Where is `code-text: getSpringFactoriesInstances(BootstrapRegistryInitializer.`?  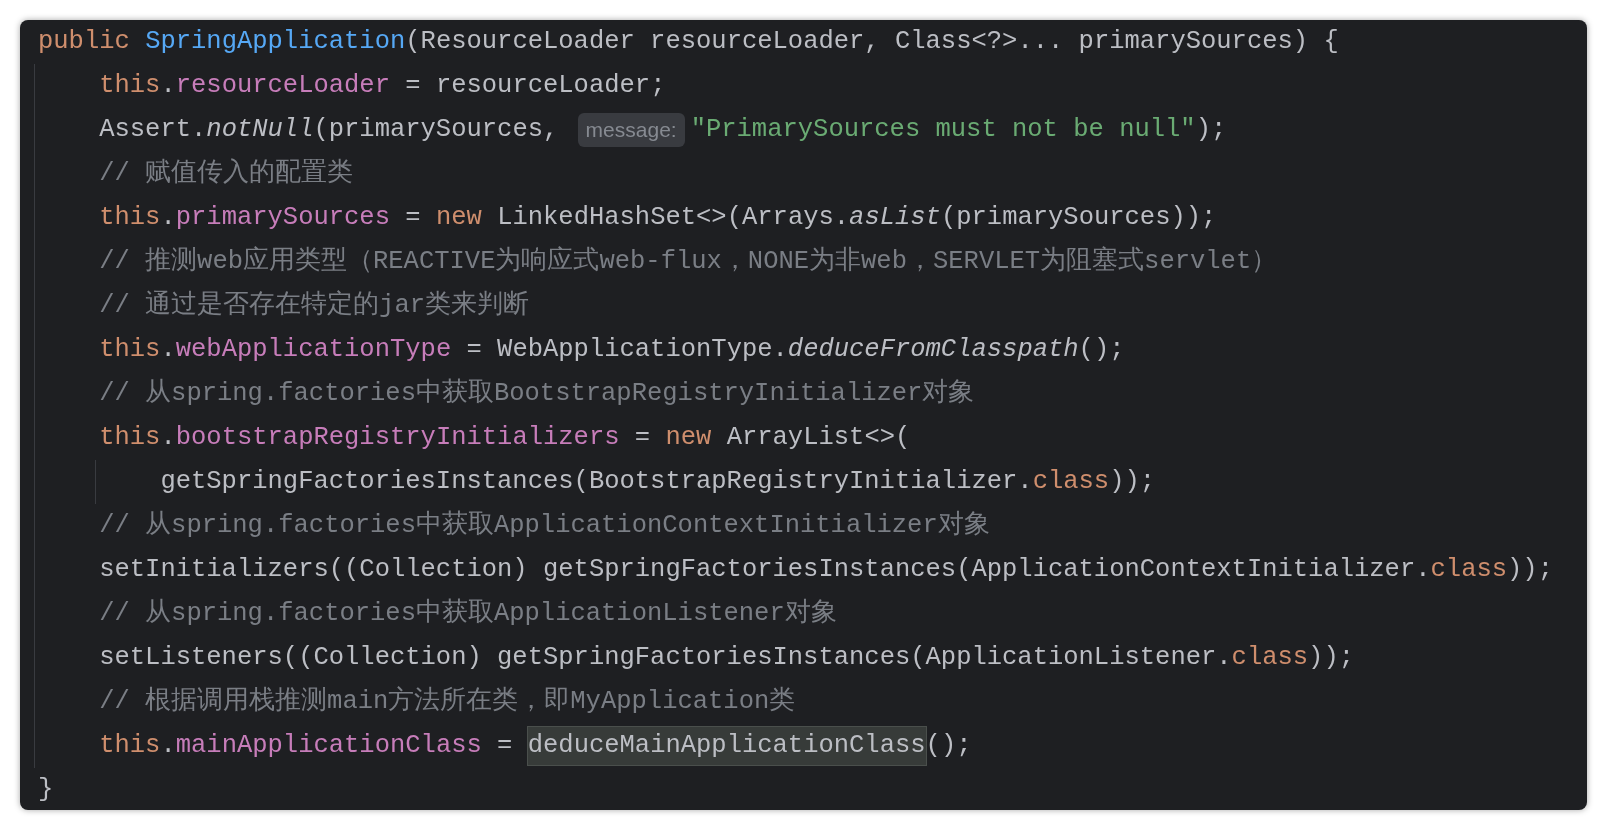
code-text: getSpringFactoriesInstances(BootstrapRegistryInitializer. is located at coordinates (596, 481).